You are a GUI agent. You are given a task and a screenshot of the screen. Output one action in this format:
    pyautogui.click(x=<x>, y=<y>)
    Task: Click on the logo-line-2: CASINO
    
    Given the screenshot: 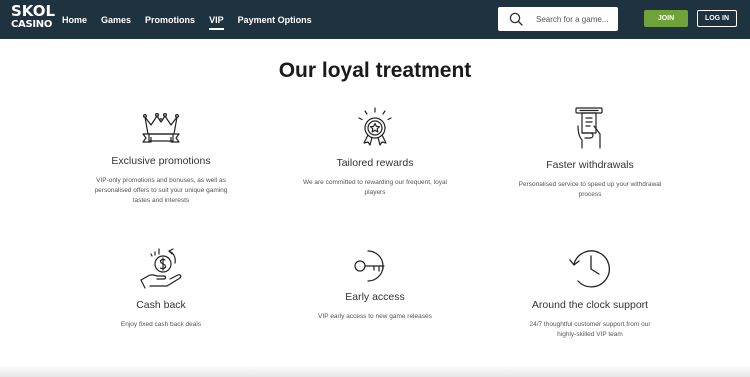 What is the action you would take?
    pyautogui.click(x=32, y=24)
    